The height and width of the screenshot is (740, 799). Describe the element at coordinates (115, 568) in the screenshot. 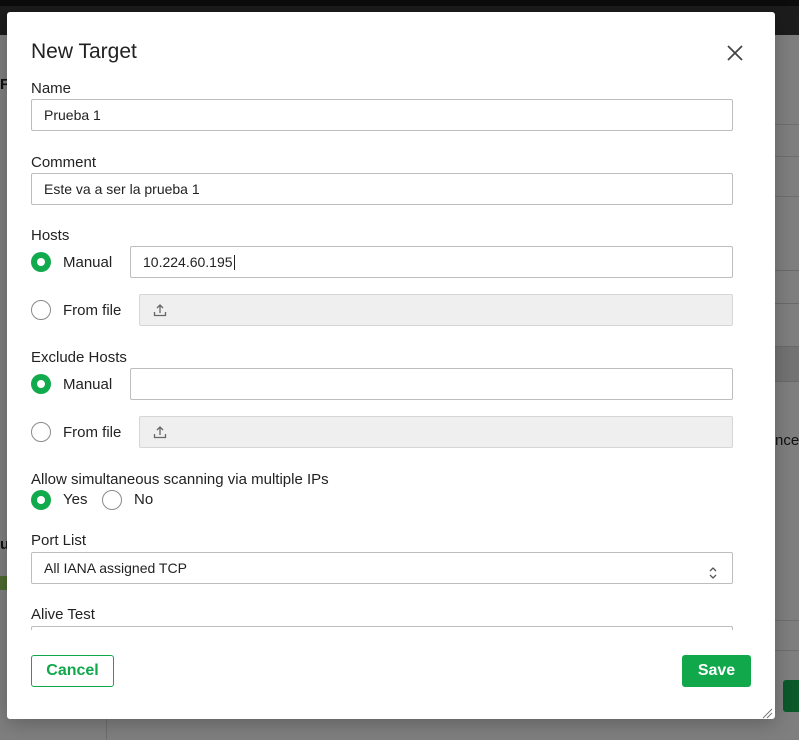

I see `port-list-value: All IANA assigned TCP` at that location.